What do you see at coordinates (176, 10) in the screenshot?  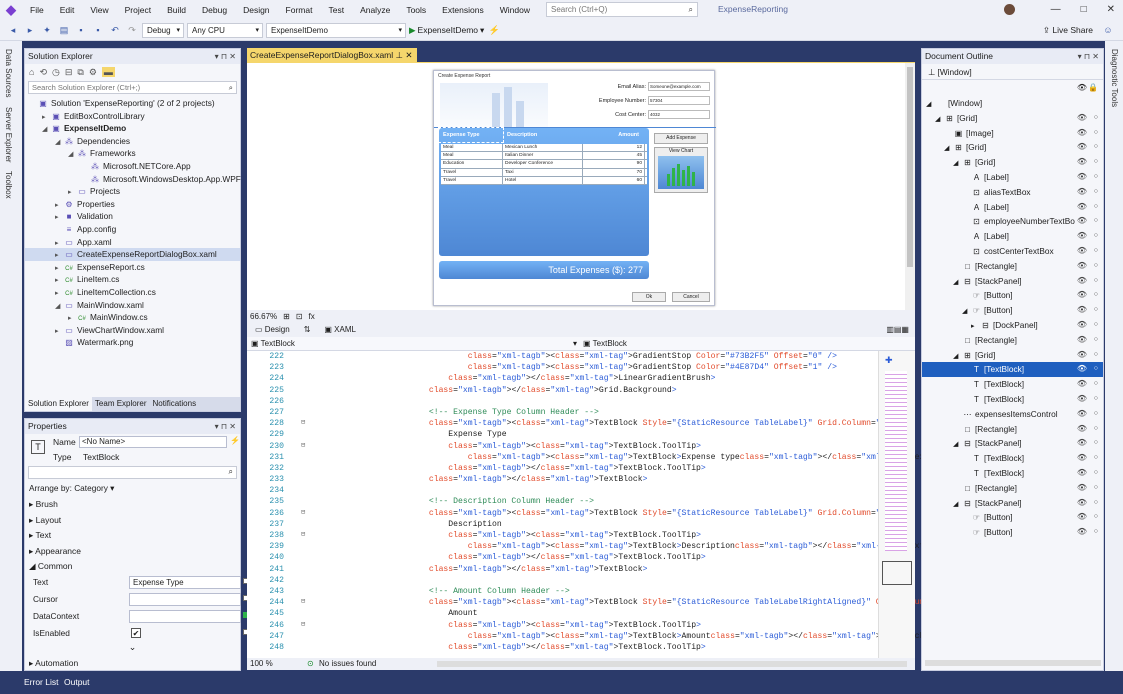 I see `menu-build: Build` at bounding box center [176, 10].